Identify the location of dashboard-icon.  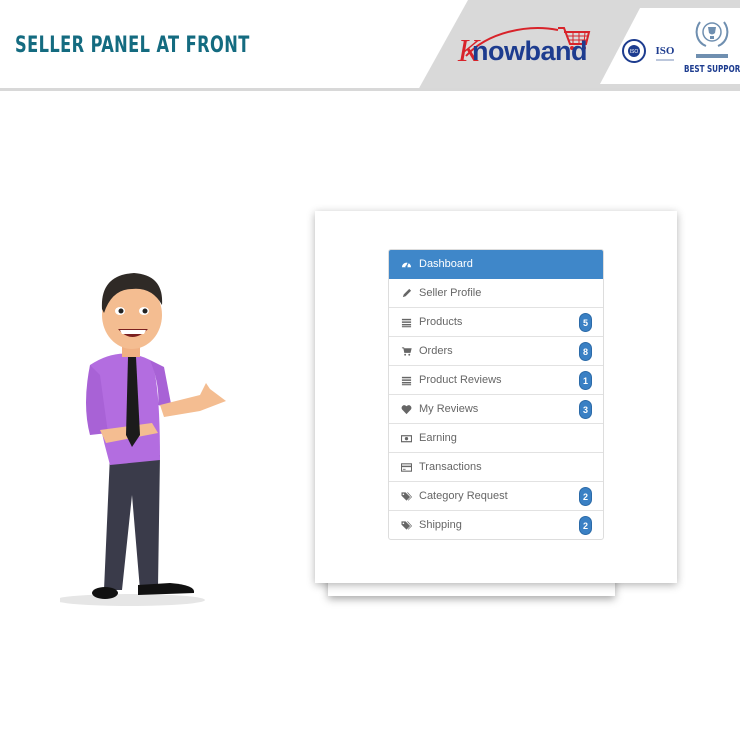
(406, 264).